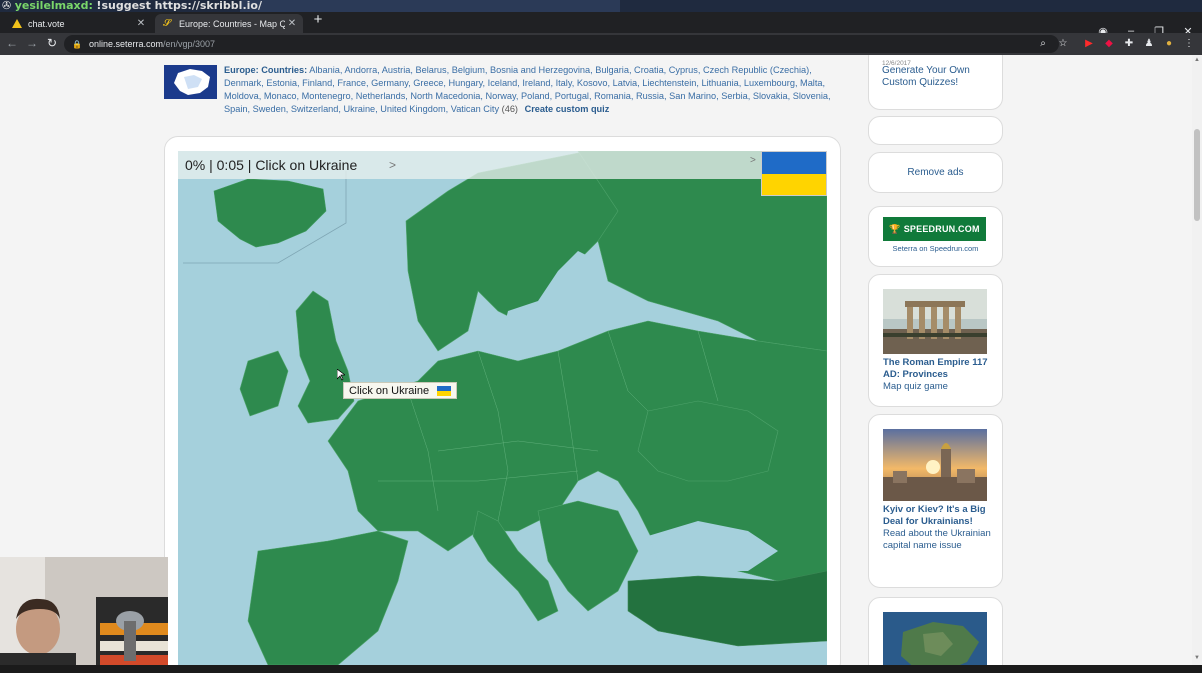  I want to click on europe-satellite-image, so click(935, 638).